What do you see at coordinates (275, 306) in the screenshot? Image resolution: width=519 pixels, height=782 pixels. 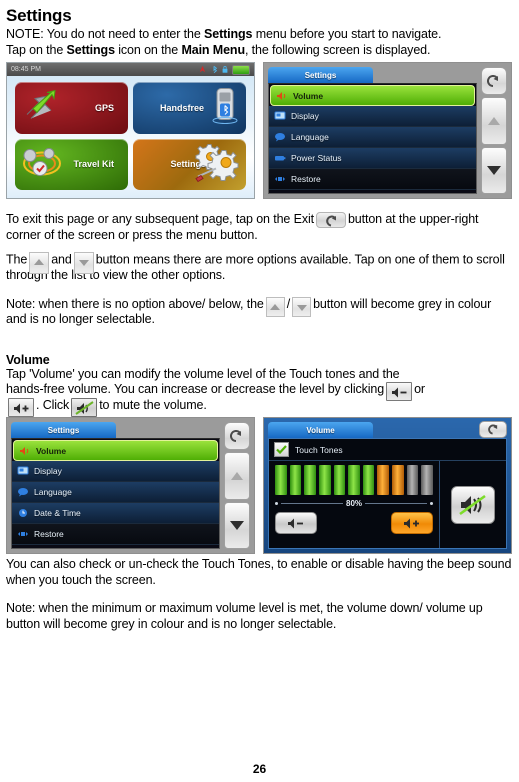 I see `inline-note-up-button` at bounding box center [275, 306].